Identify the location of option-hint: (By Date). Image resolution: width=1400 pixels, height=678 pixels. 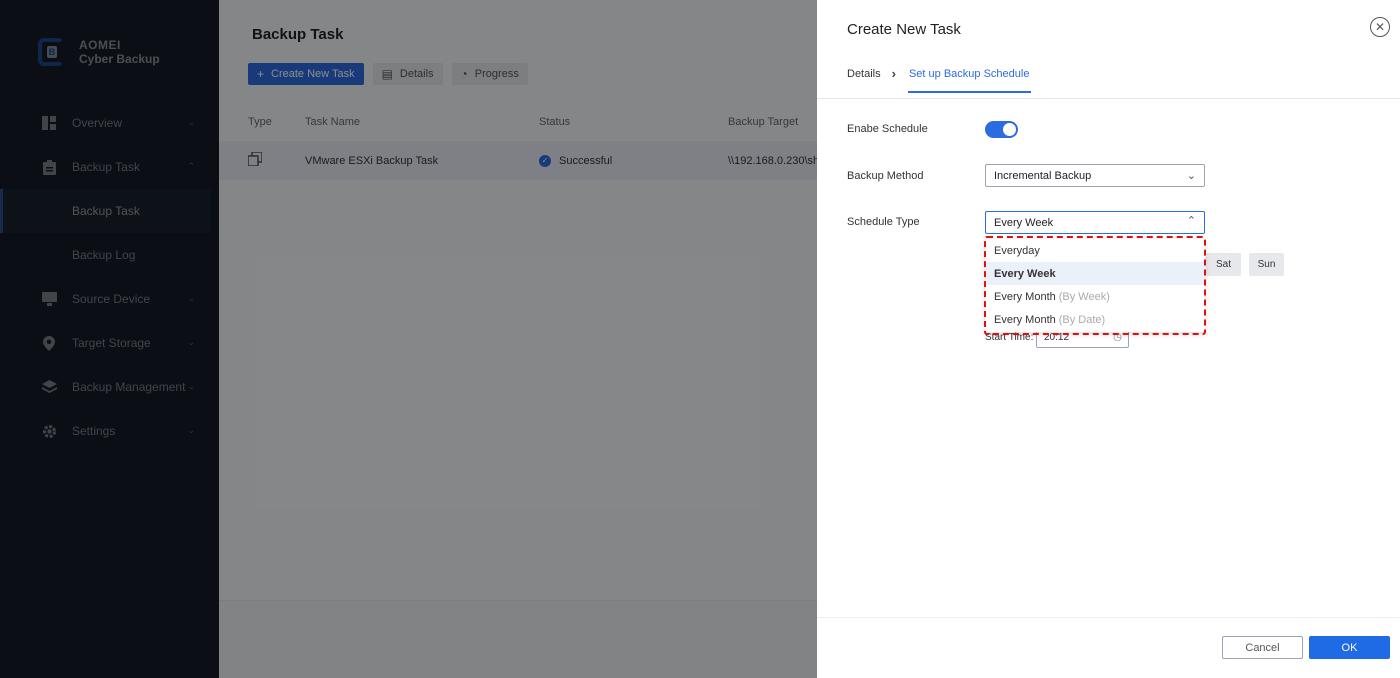
(1082, 319).